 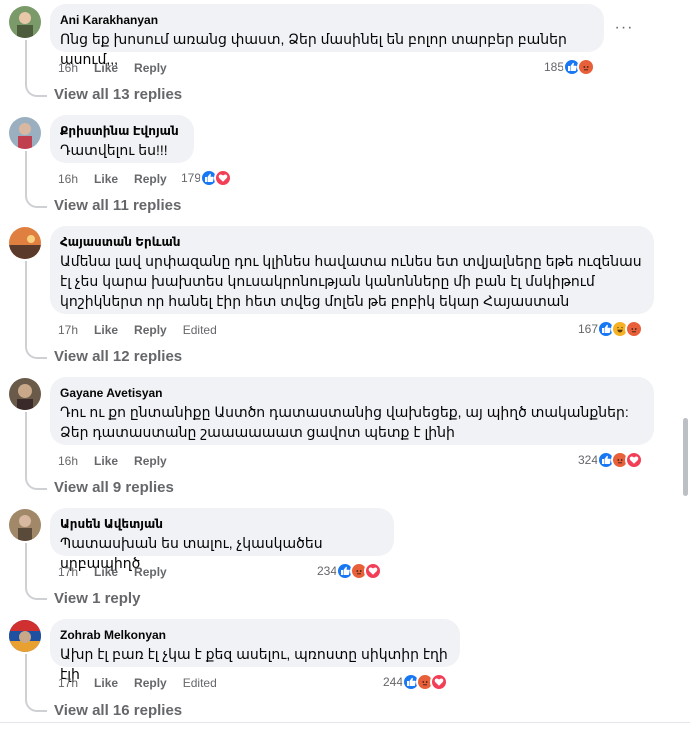 I want to click on comment-text: Դատվելու ես!!!, so click(x=114, y=150).